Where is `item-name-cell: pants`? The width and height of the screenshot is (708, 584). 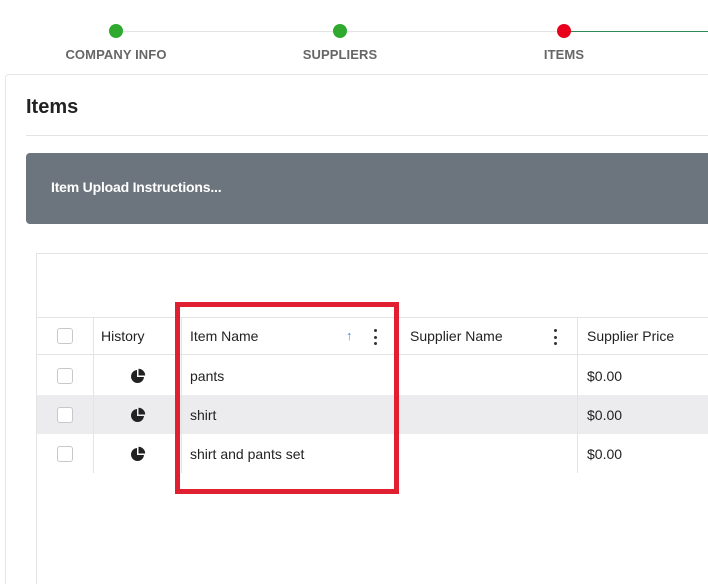 item-name-cell: pants is located at coordinates (289, 375).